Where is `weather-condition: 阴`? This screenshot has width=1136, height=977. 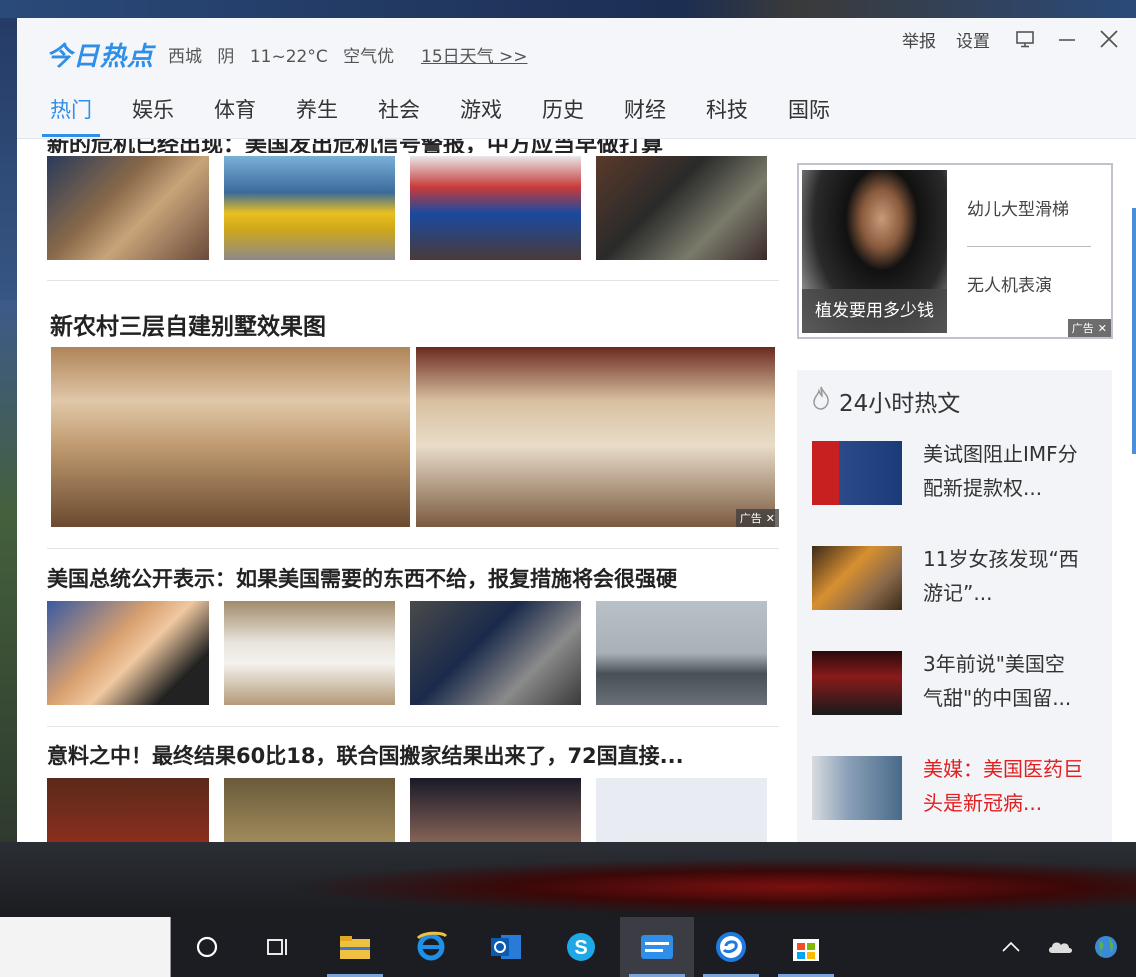 weather-condition: 阴 is located at coordinates (226, 57).